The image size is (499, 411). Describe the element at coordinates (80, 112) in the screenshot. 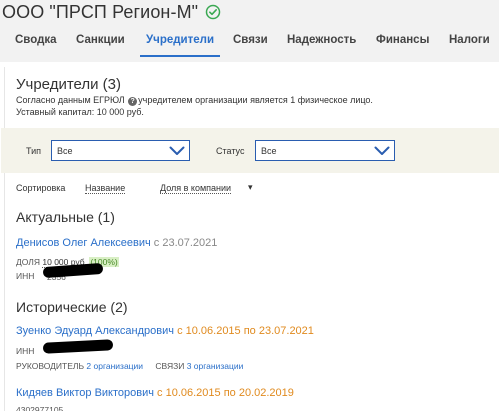

I see `capital-text: Уставный капитал: 10 000 руб.` at that location.